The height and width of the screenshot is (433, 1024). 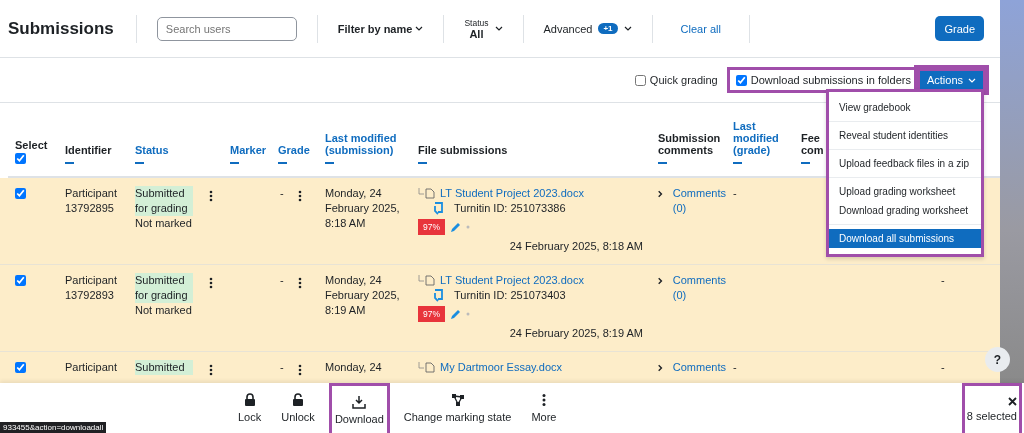 What do you see at coordinates (763, 138) in the screenshot?
I see `column-header: Last modified (grade)` at bounding box center [763, 138].